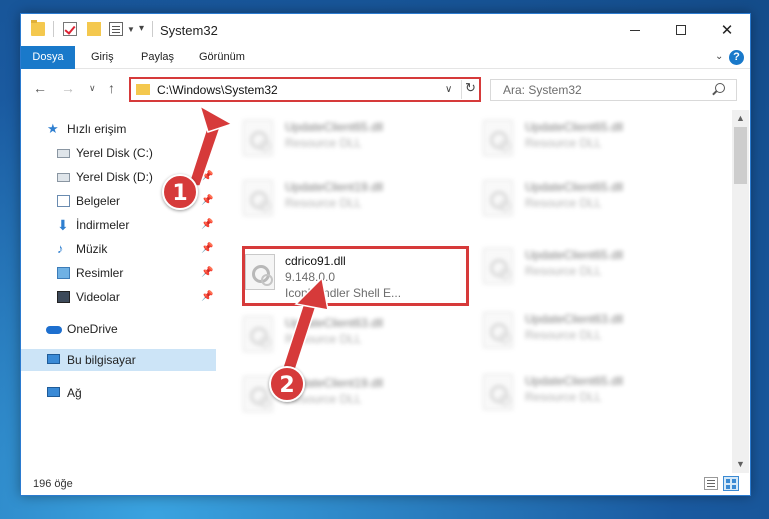  What do you see at coordinates (63, 201) in the screenshot?
I see `documents-icon` at bounding box center [63, 201].